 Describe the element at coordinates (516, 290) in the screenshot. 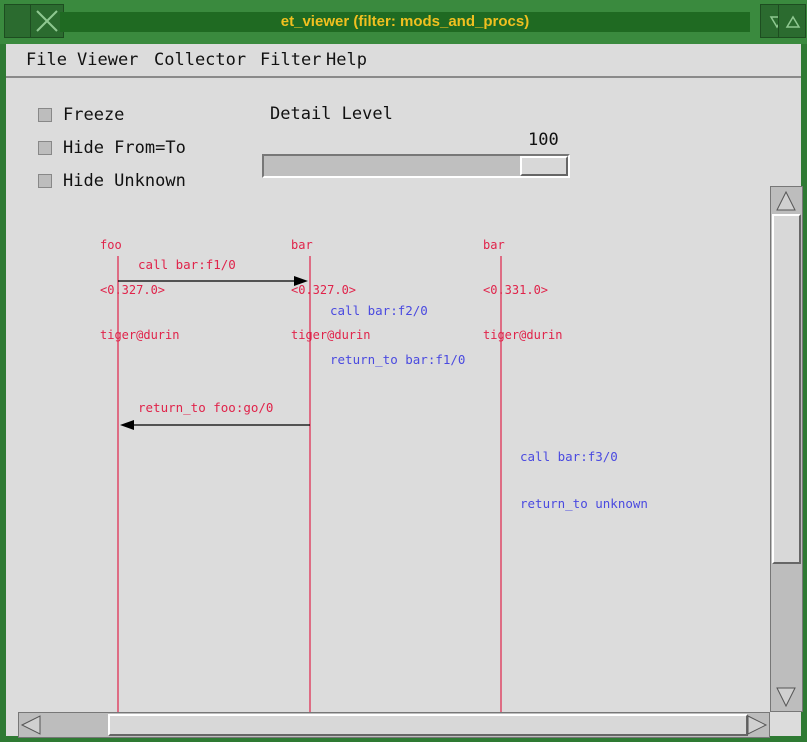

I see `process-pid: <0.331.0>` at that location.